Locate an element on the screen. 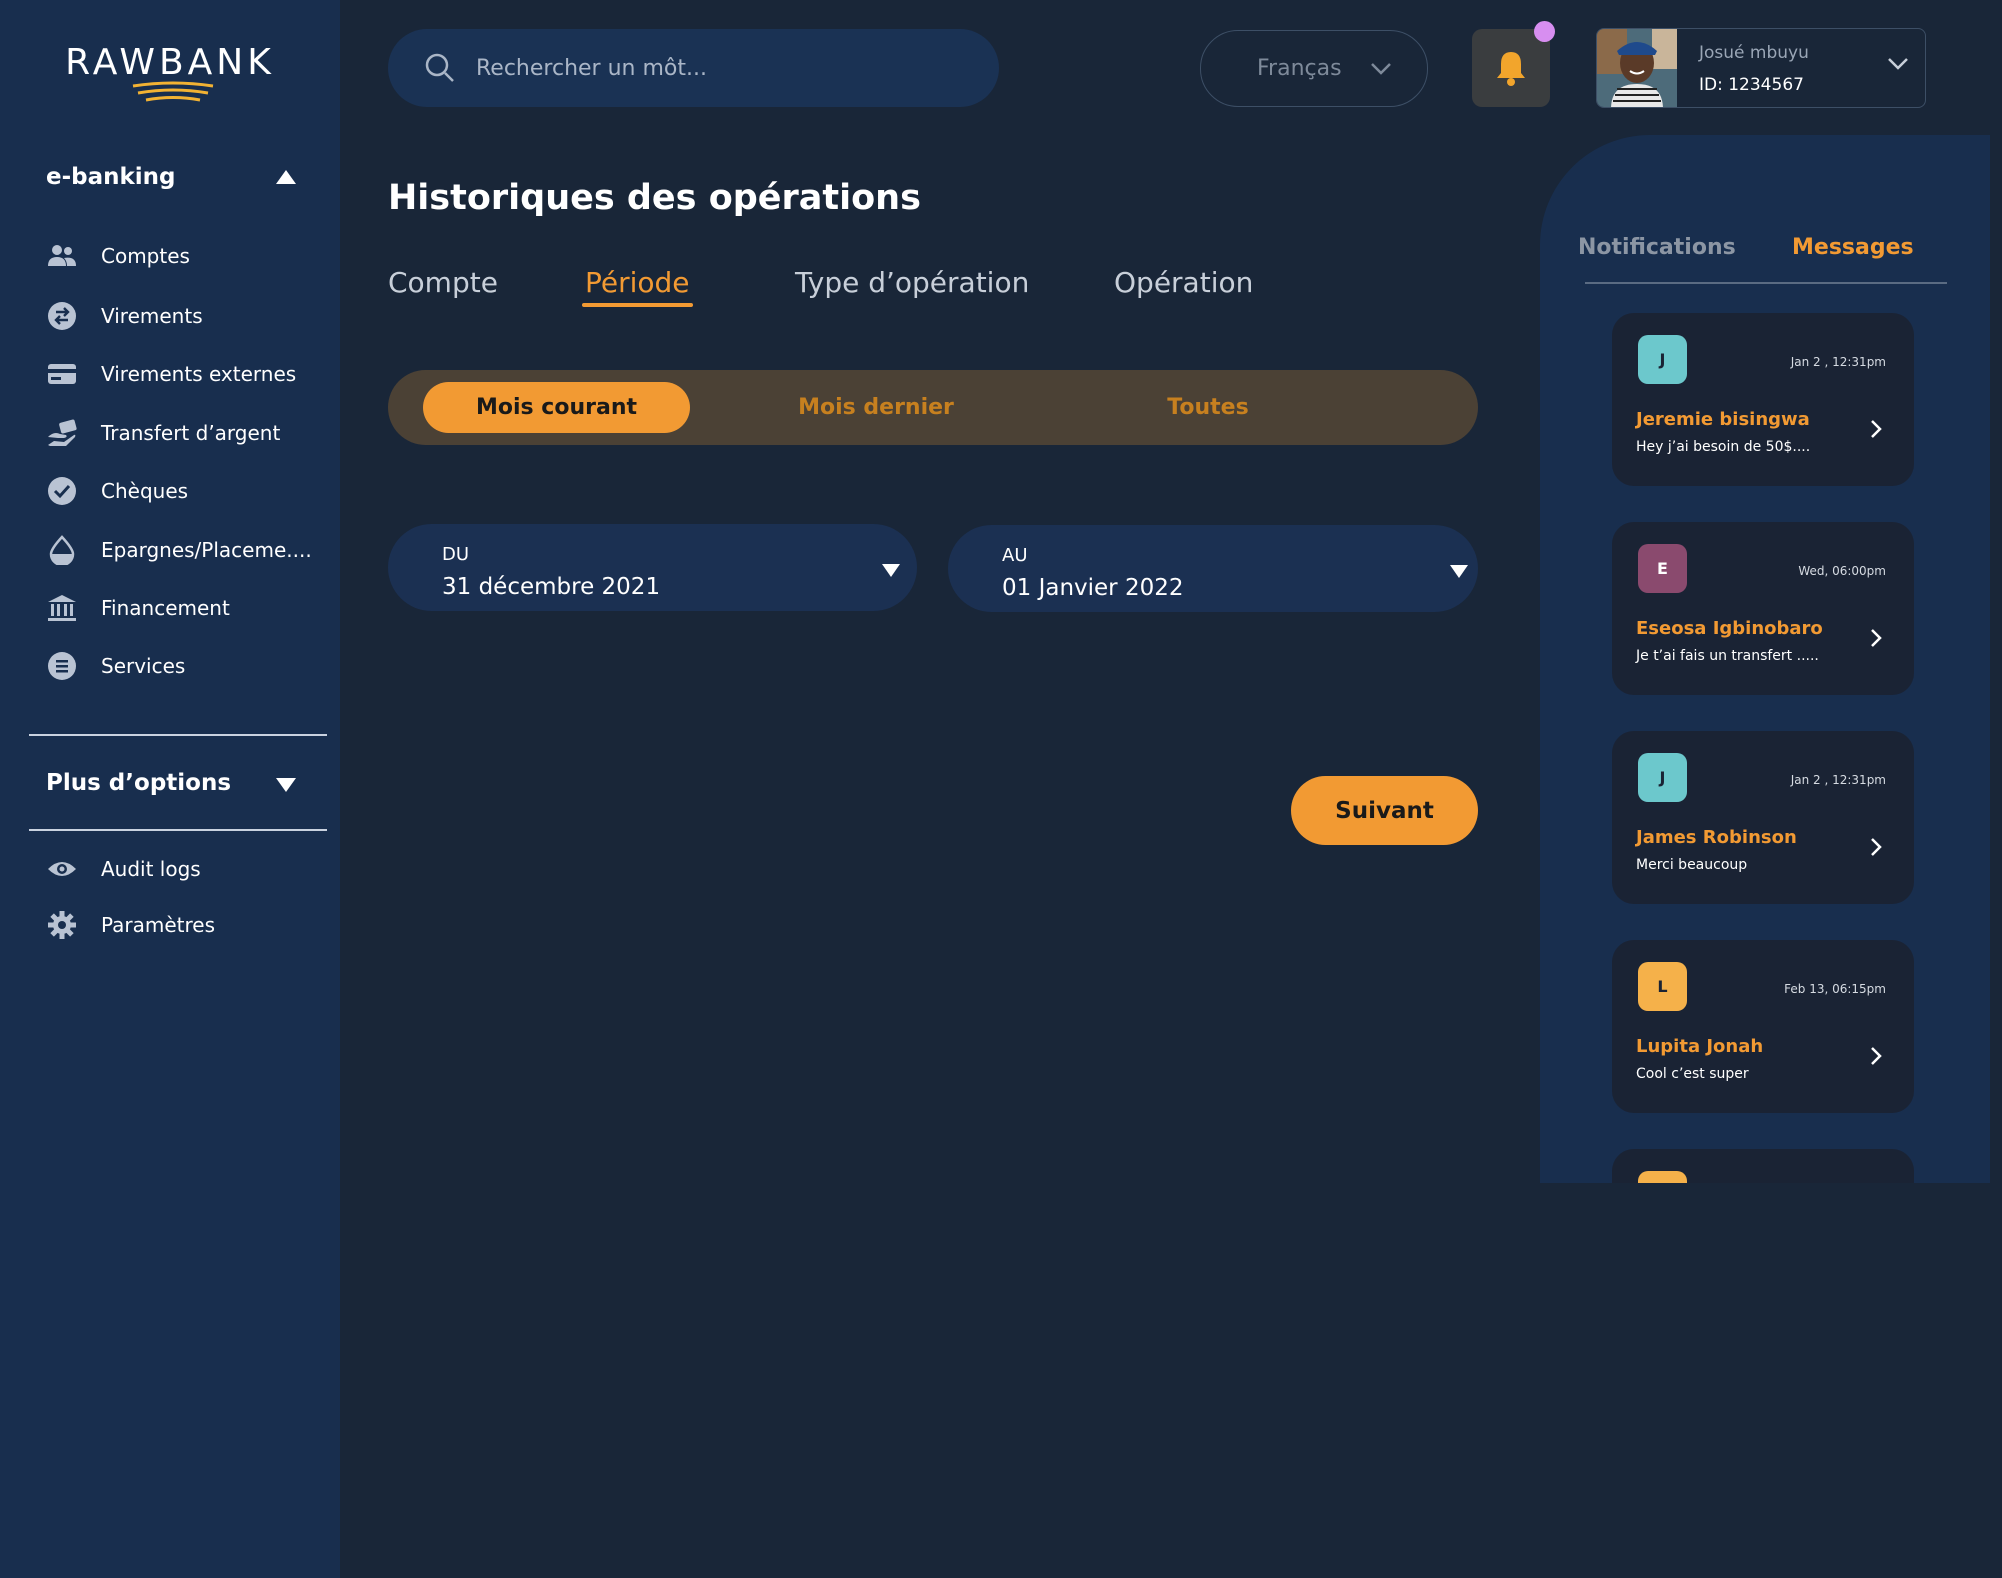 Image resolution: width=2002 pixels, height=1578 pixels. next-button: Suivant is located at coordinates (1384, 810).